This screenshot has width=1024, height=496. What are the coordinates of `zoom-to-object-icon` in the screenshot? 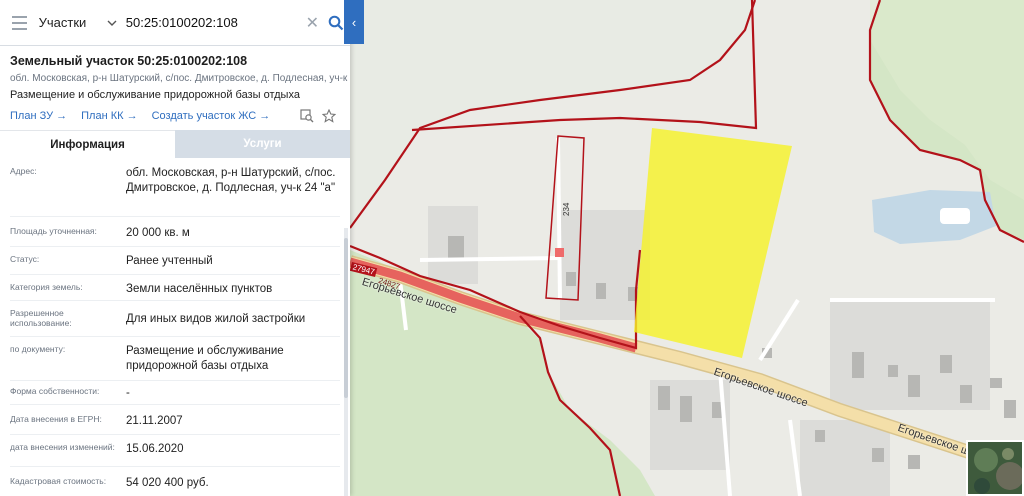 It's located at (307, 116).